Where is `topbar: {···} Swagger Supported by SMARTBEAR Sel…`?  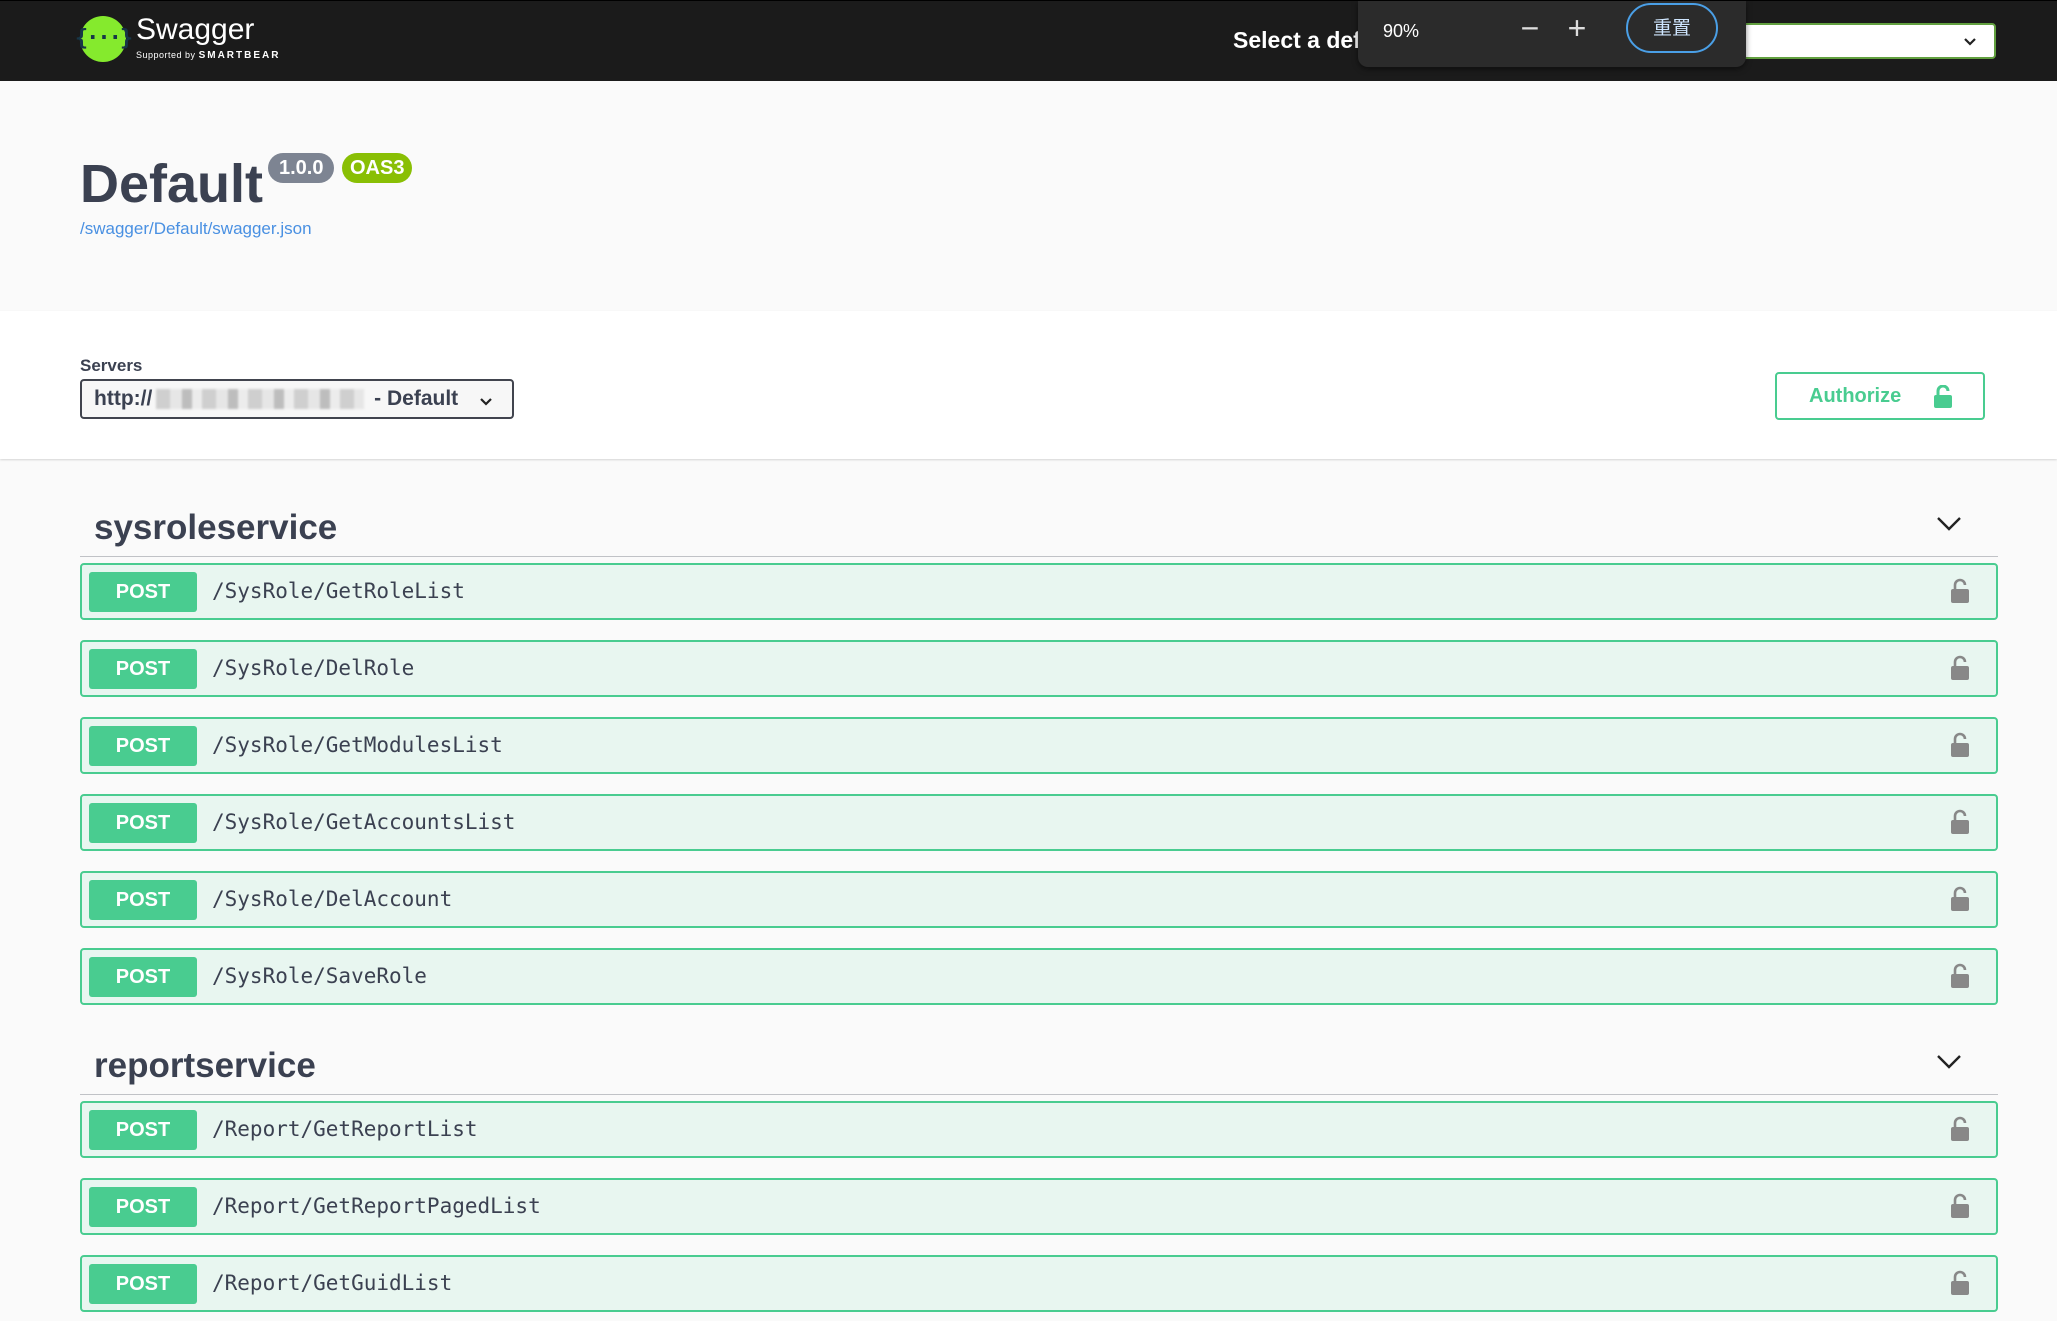 topbar: {···} Swagger Supported by SMARTBEAR Sel… is located at coordinates (1028, 41).